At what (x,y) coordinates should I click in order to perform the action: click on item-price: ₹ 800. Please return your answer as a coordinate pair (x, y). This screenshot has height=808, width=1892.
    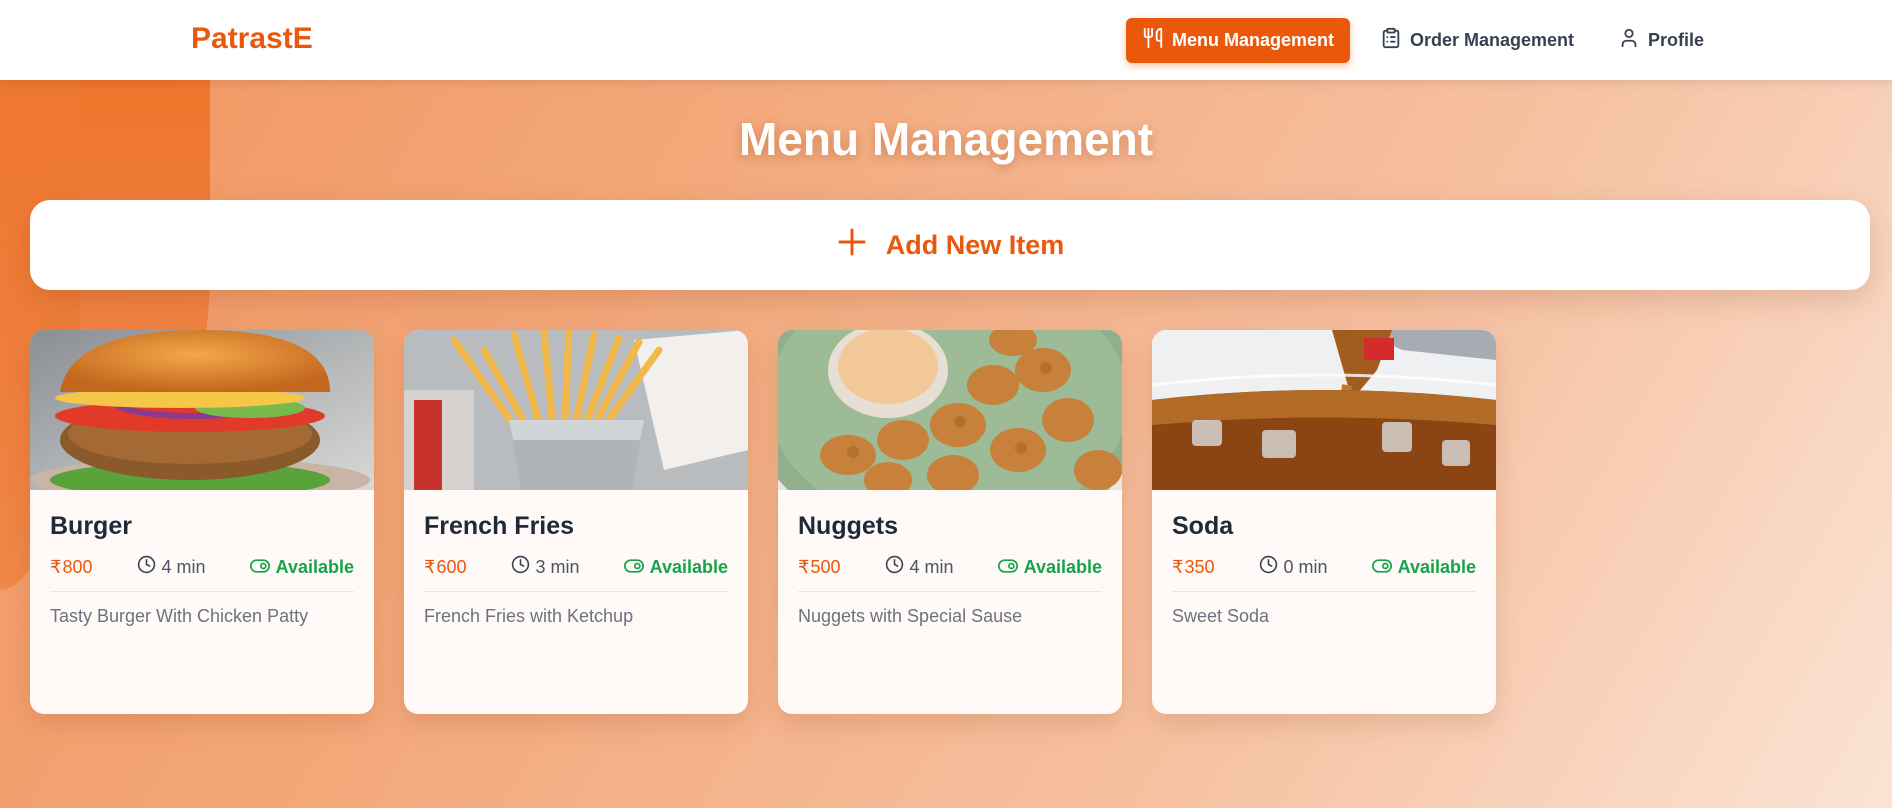
    Looking at the image, I should click on (71, 567).